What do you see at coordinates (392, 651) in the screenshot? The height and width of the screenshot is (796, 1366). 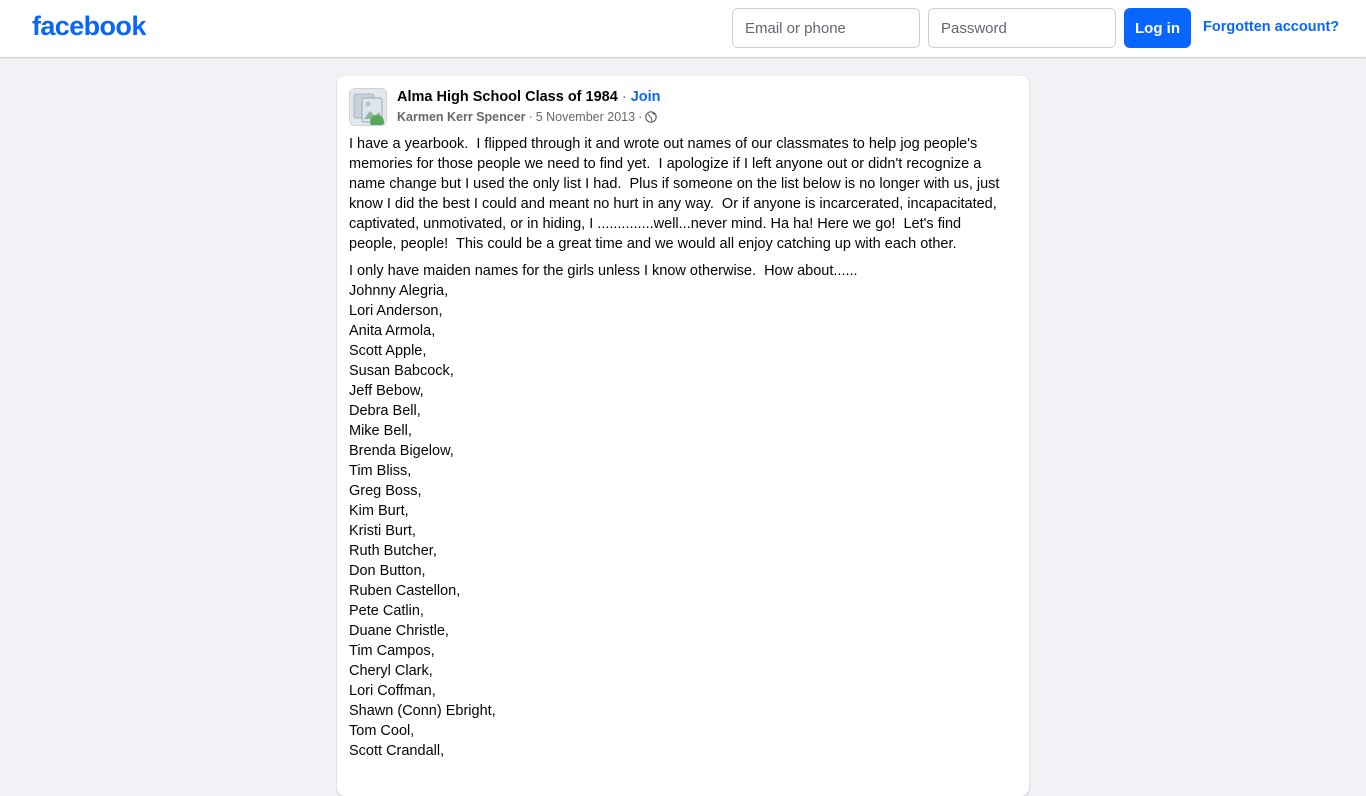 I see `list-item: Tim Campos,` at bounding box center [392, 651].